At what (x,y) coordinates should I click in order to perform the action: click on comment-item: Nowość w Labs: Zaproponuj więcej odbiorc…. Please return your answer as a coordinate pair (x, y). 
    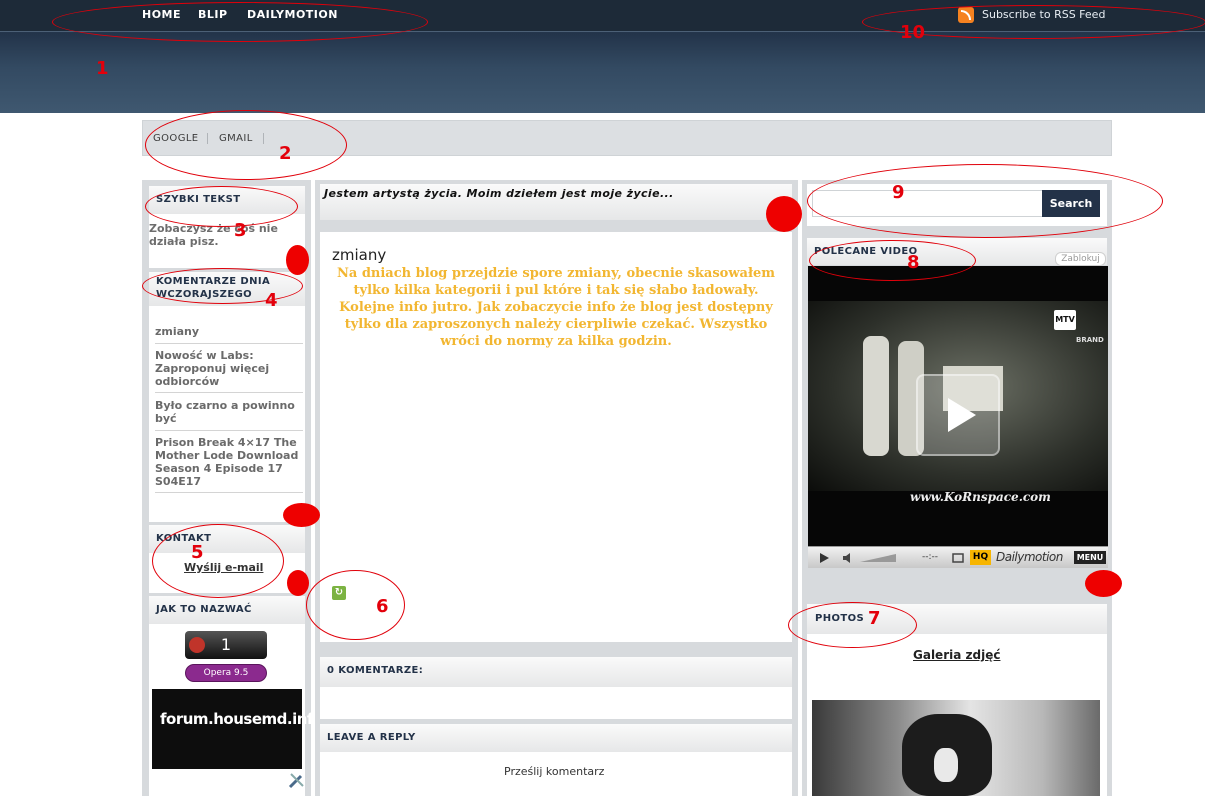
    Looking at the image, I should click on (229, 371).